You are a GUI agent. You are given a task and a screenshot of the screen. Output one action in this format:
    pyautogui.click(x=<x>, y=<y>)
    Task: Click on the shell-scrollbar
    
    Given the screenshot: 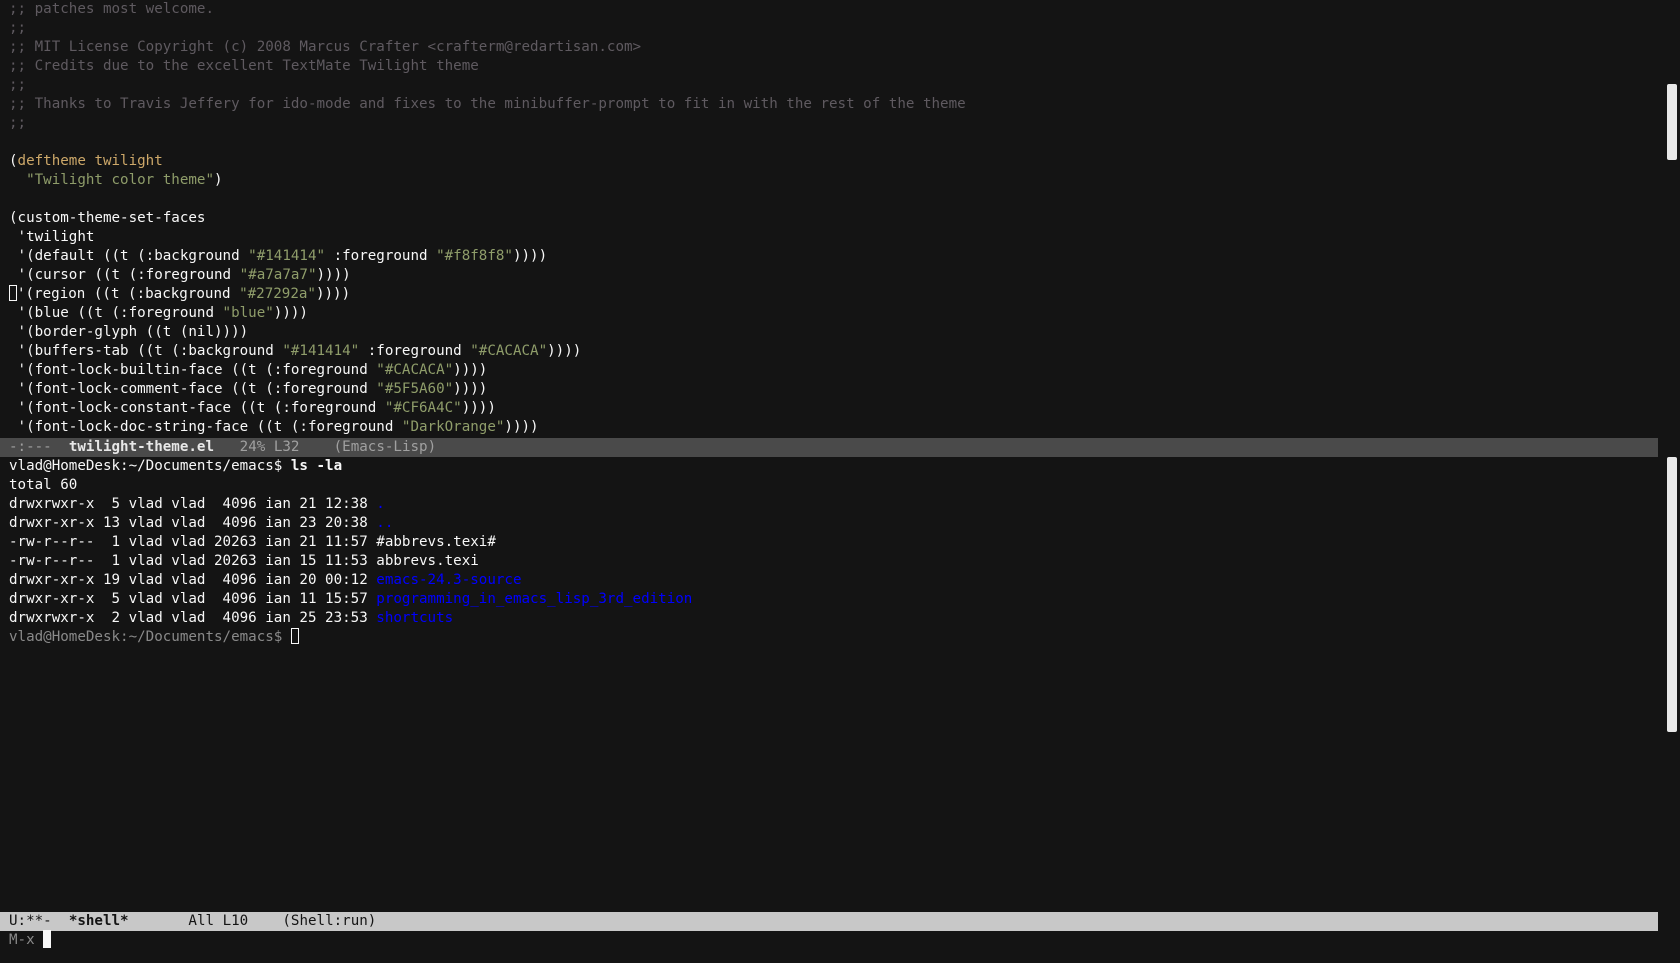 What is the action you would take?
    pyautogui.click(x=1672, y=684)
    